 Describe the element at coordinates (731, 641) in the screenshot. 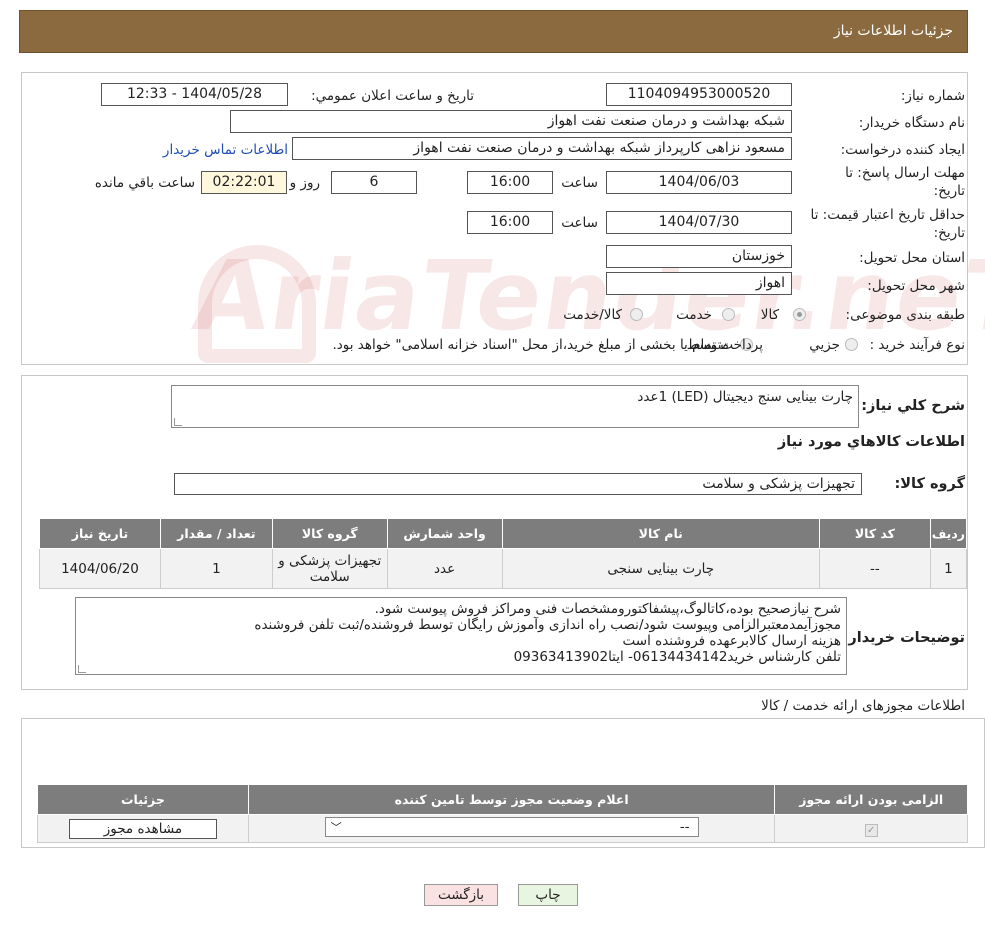

I see `buyer-notes-line: هزینه ارسال کالابرعهده فروشنده است` at that location.